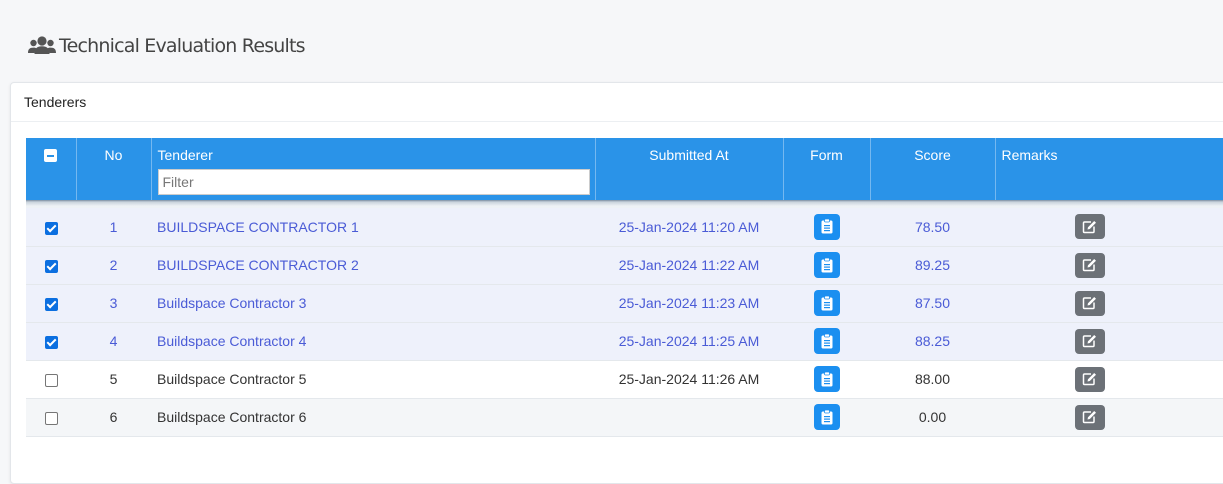 This screenshot has width=1223, height=484. What do you see at coordinates (932, 227) in the screenshot?
I see `row-score: 78.50` at bounding box center [932, 227].